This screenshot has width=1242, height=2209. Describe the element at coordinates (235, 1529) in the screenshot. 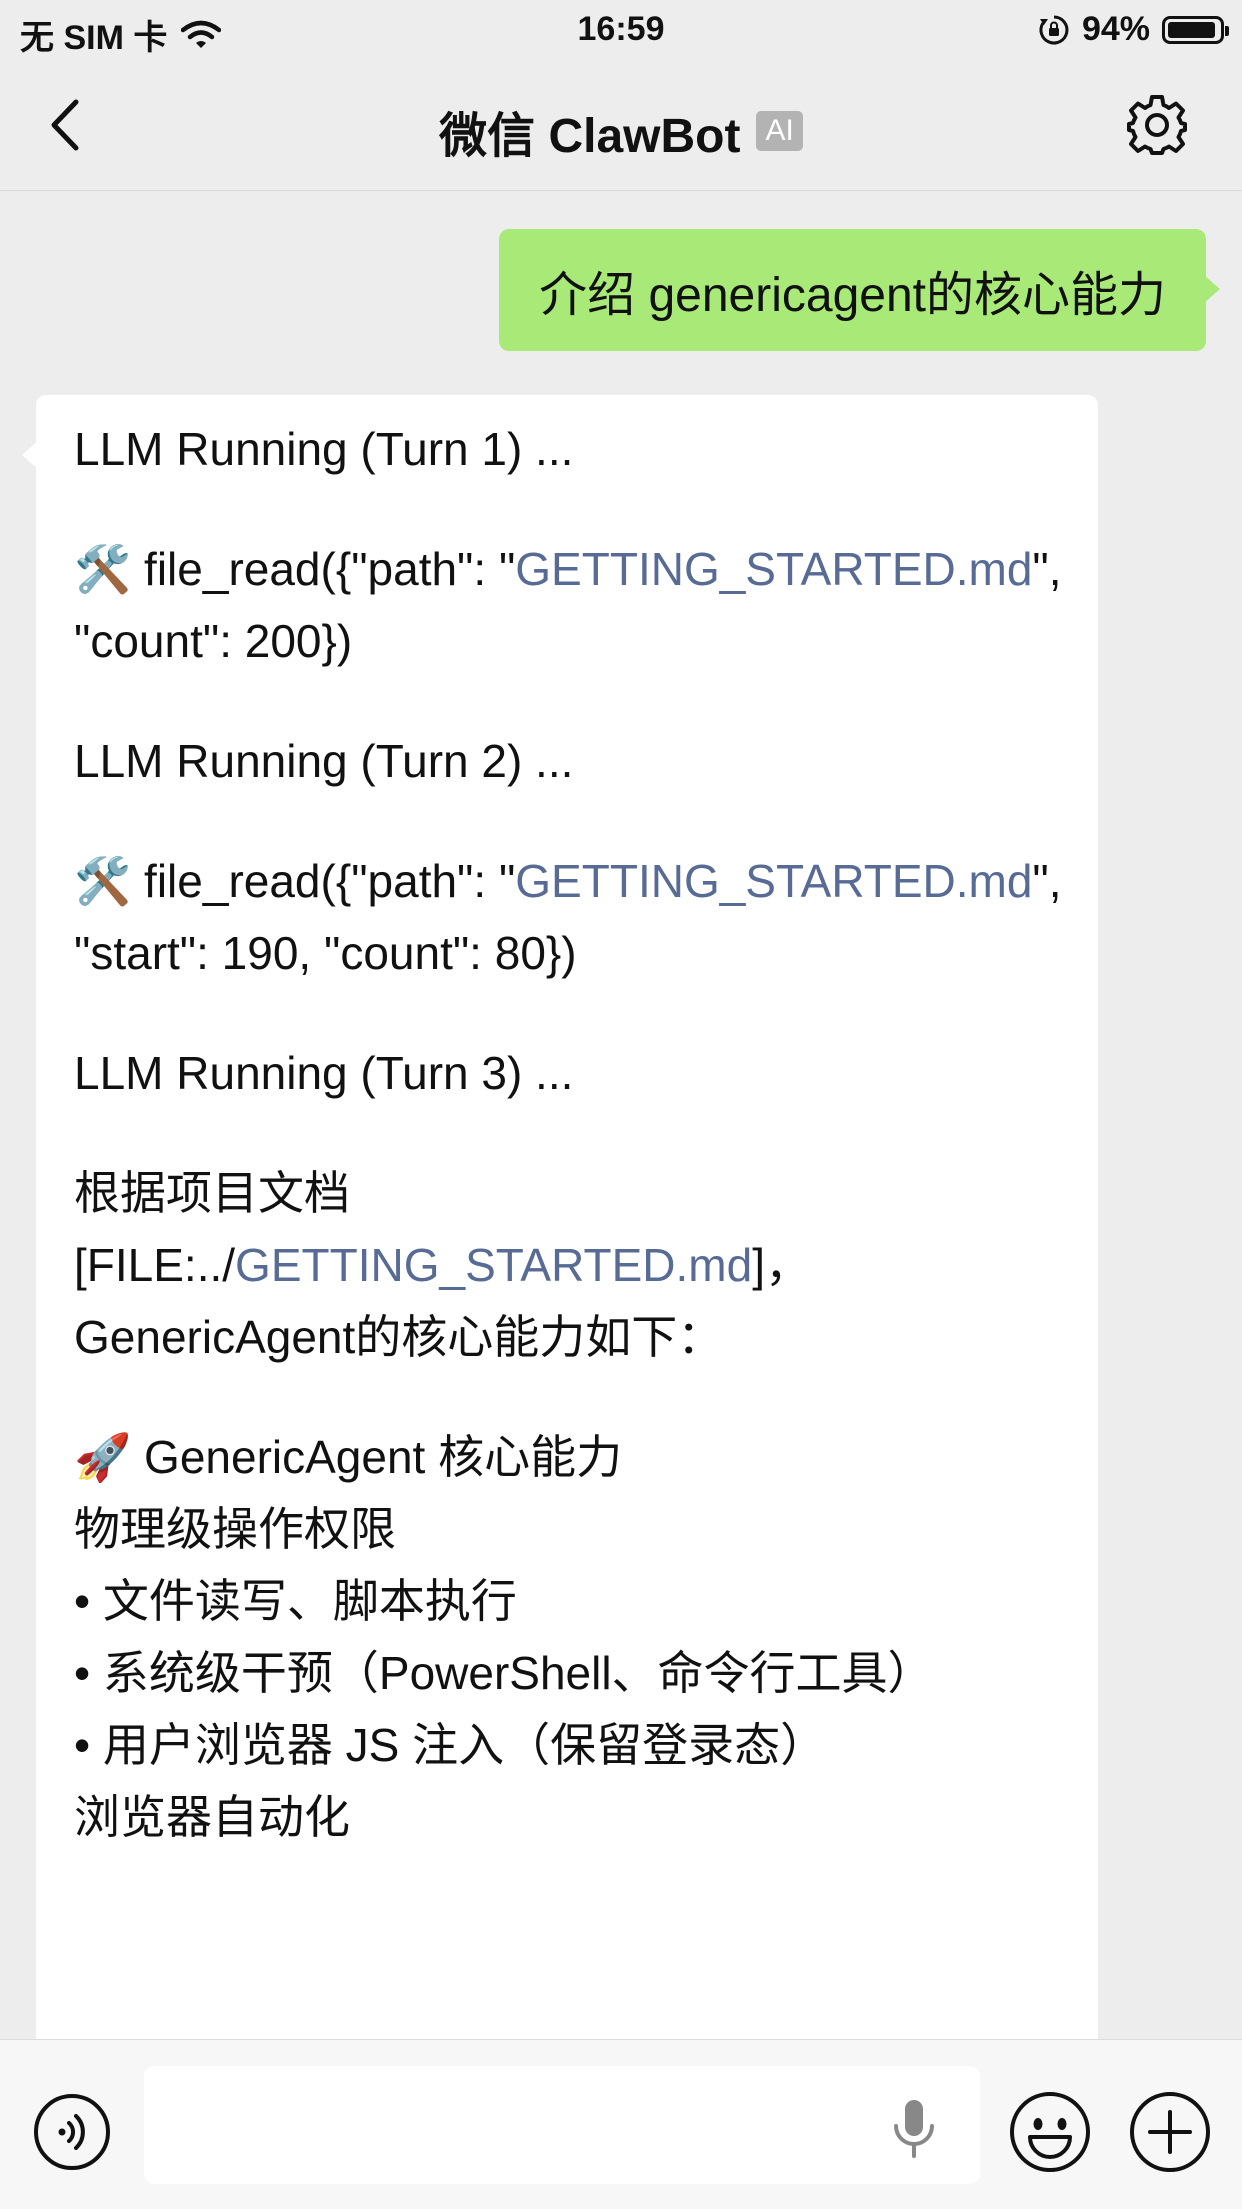

I see `subheading-physical: 物理级操作权限` at that location.